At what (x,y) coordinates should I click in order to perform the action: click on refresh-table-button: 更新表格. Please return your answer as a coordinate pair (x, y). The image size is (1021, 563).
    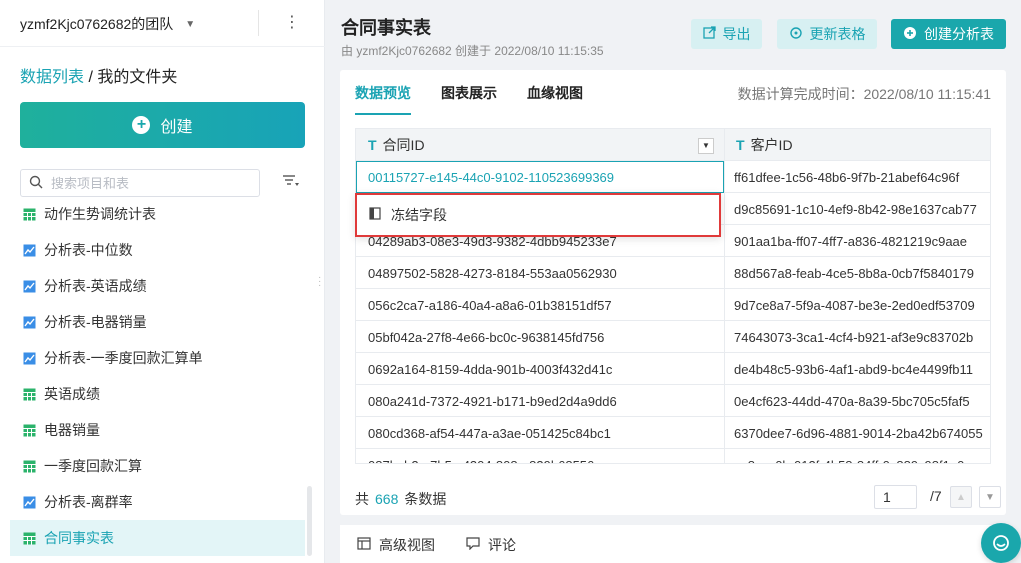
    Looking at the image, I should click on (827, 34).